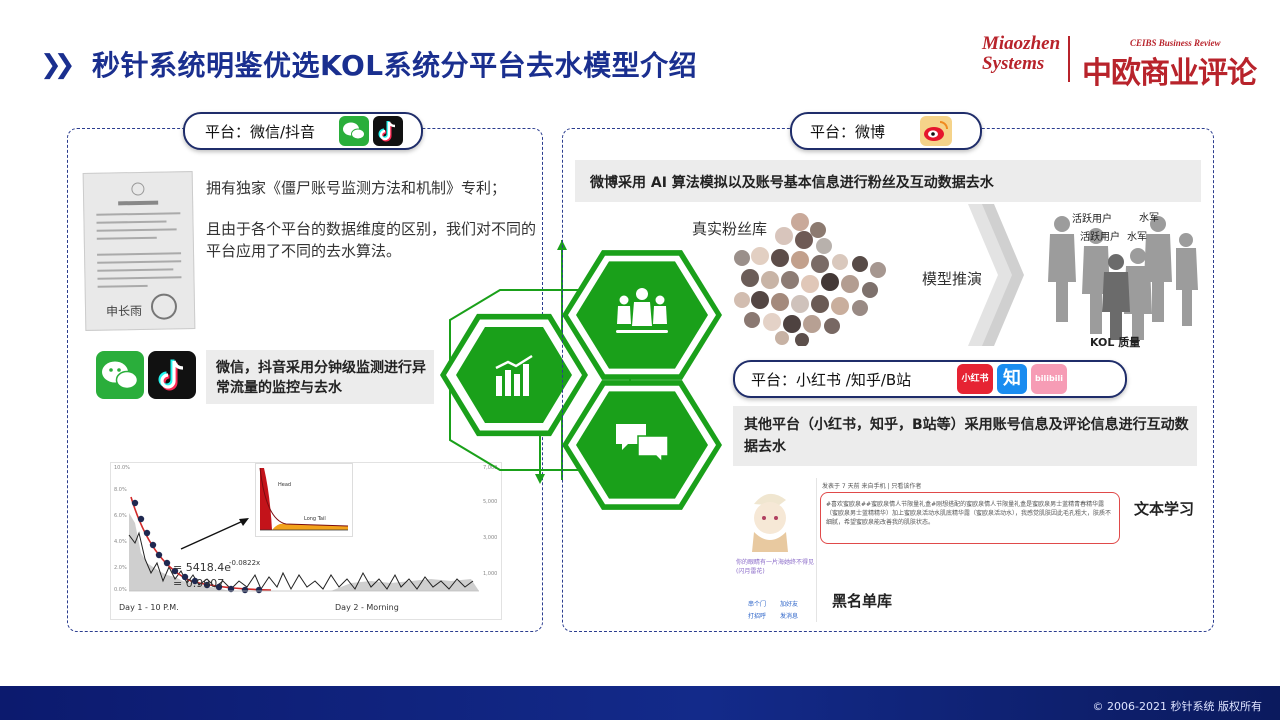 This screenshot has height=720, width=1280. What do you see at coordinates (1164, 509) in the screenshot?
I see `text-learning-label: 文本学习` at bounding box center [1164, 509].